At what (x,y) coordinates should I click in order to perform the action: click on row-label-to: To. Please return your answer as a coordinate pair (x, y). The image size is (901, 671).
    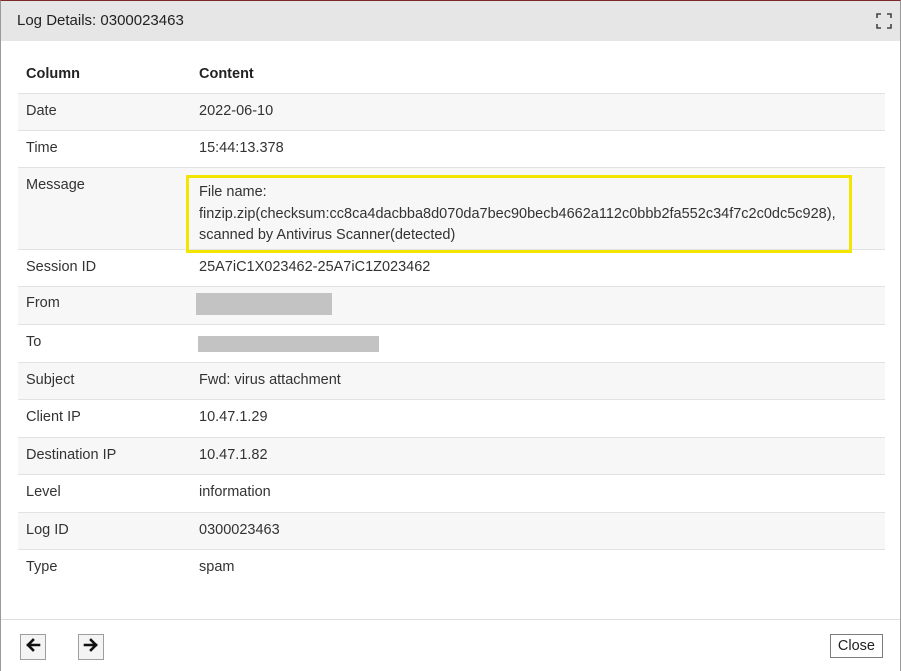
    Looking at the image, I should click on (34, 342).